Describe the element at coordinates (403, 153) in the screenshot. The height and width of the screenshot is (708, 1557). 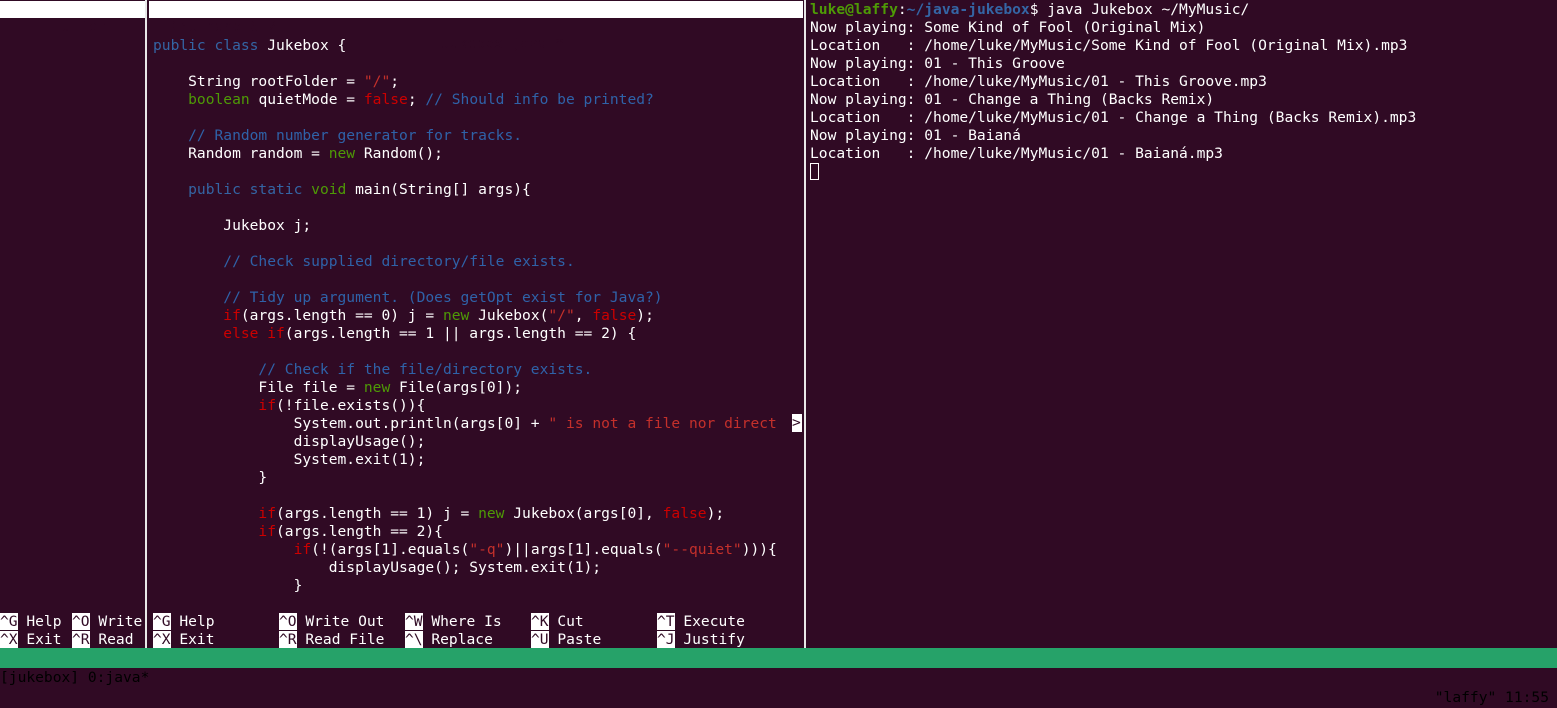
I see `code-token: Random();` at that location.